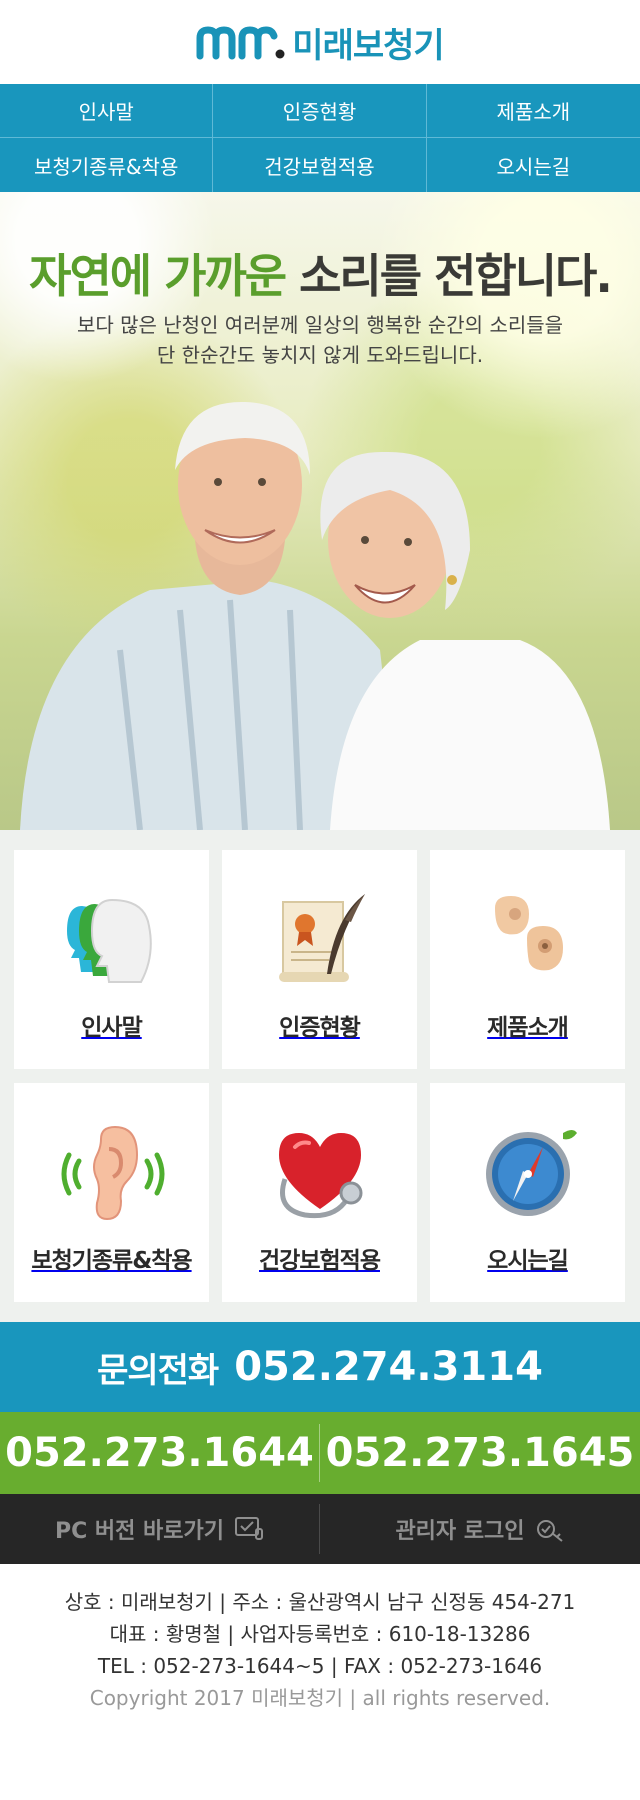  What do you see at coordinates (320, 1261) in the screenshot?
I see `menu-card-label: 건강보험적용` at bounding box center [320, 1261].